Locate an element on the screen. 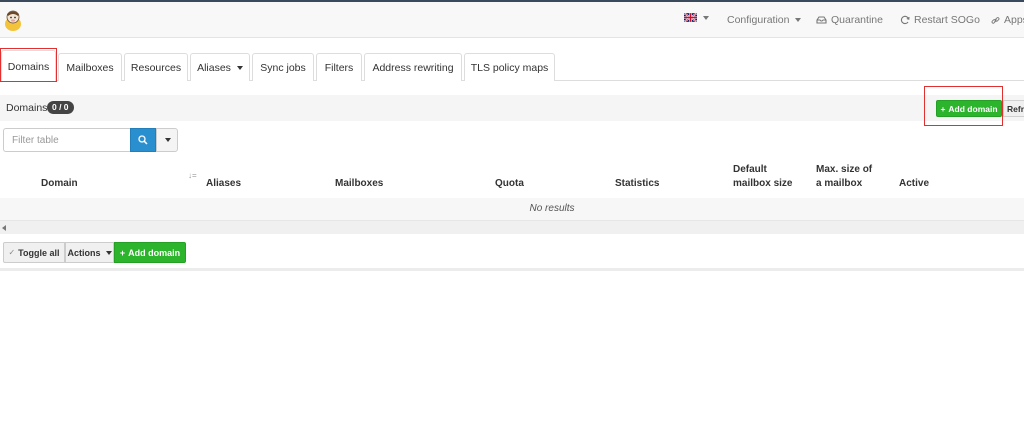 The width and height of the screenshot is (1024, 423). column-header-aliases: Aliases is located at coordinates (223, 184).